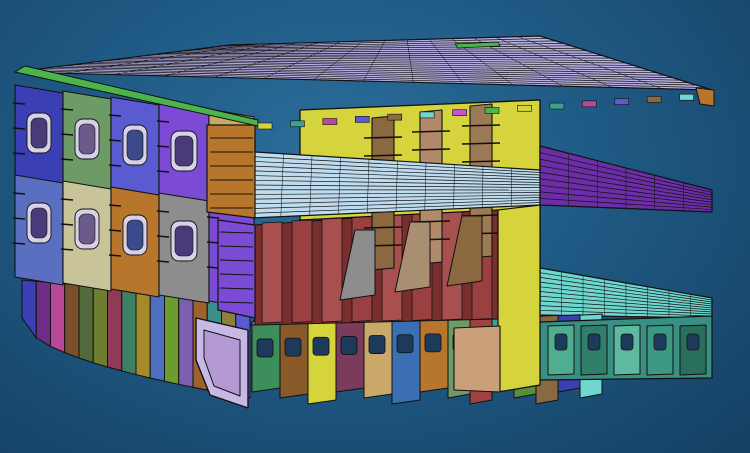  Describe the element at coordinates (231, 171) in the screenshot. I see `inner-bulkhead-upper` at that location.